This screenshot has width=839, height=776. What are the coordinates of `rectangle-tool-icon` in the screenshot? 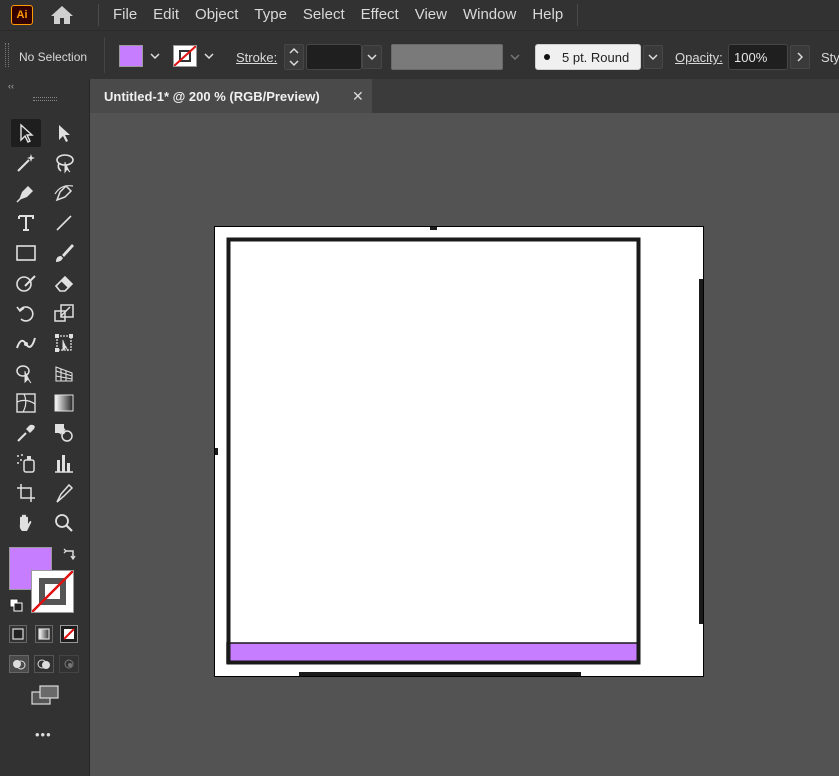 It's located at (26, 253).